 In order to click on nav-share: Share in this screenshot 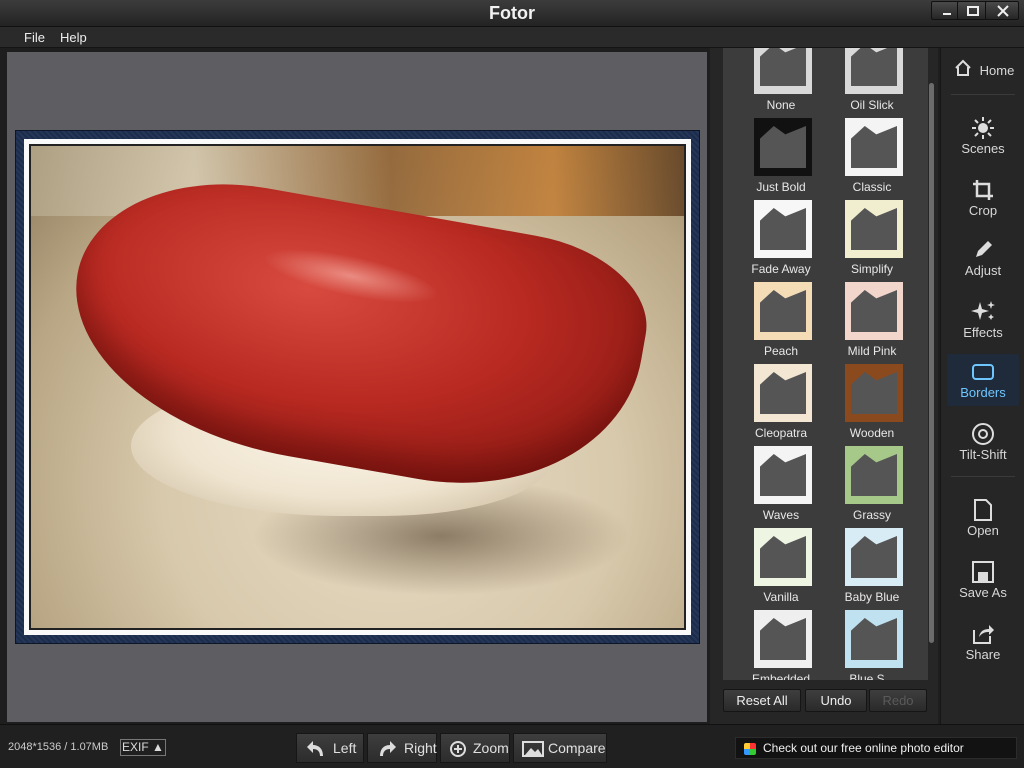, I will do `click(983, 642)`.